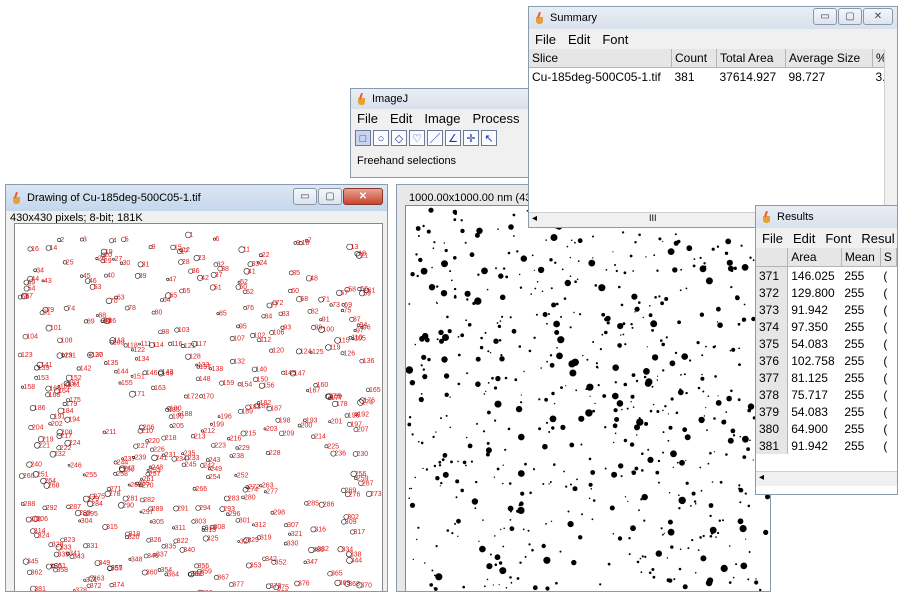 Image resolution: width=898 pixels, height=592 pixels. What do you see at coordinates (196, 198) in the screenshot?
I see `drawing-titlebar: Drawing of Cu-185deg-500C05-1.tif ▭ ▢ ✕` at bounding box center [196, 198].